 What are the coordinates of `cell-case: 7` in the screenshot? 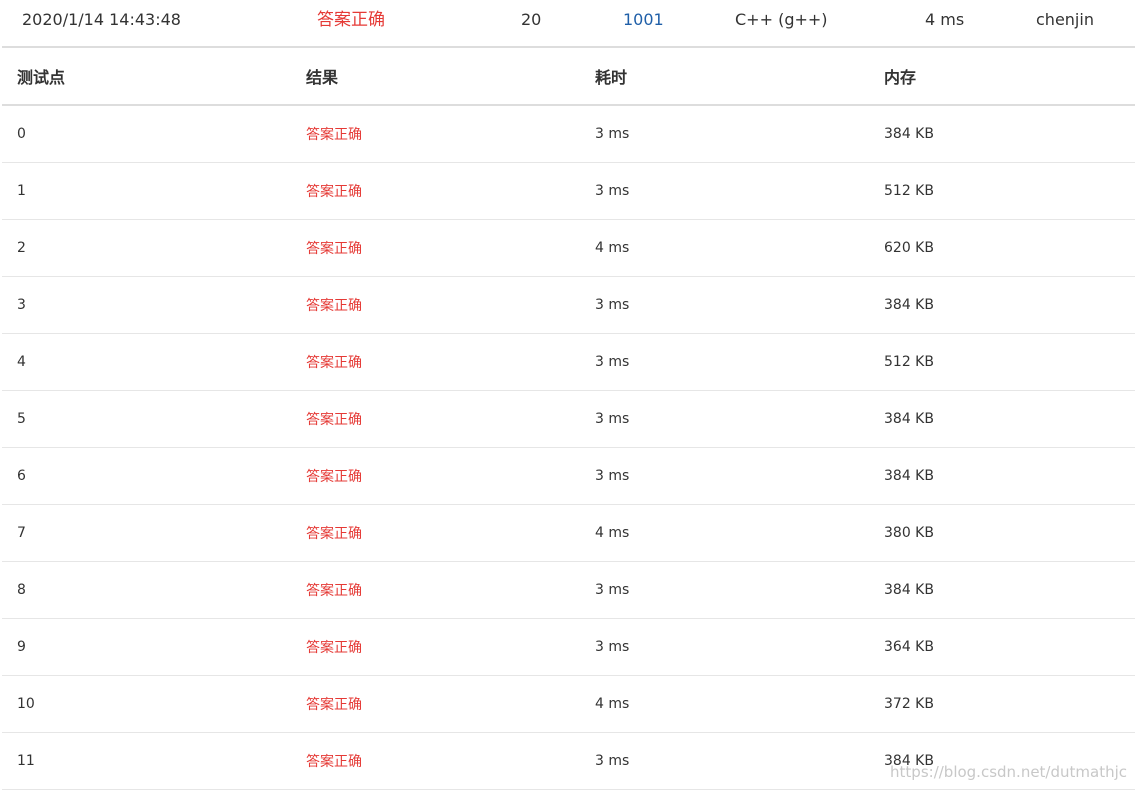 It's located at (146, 533).